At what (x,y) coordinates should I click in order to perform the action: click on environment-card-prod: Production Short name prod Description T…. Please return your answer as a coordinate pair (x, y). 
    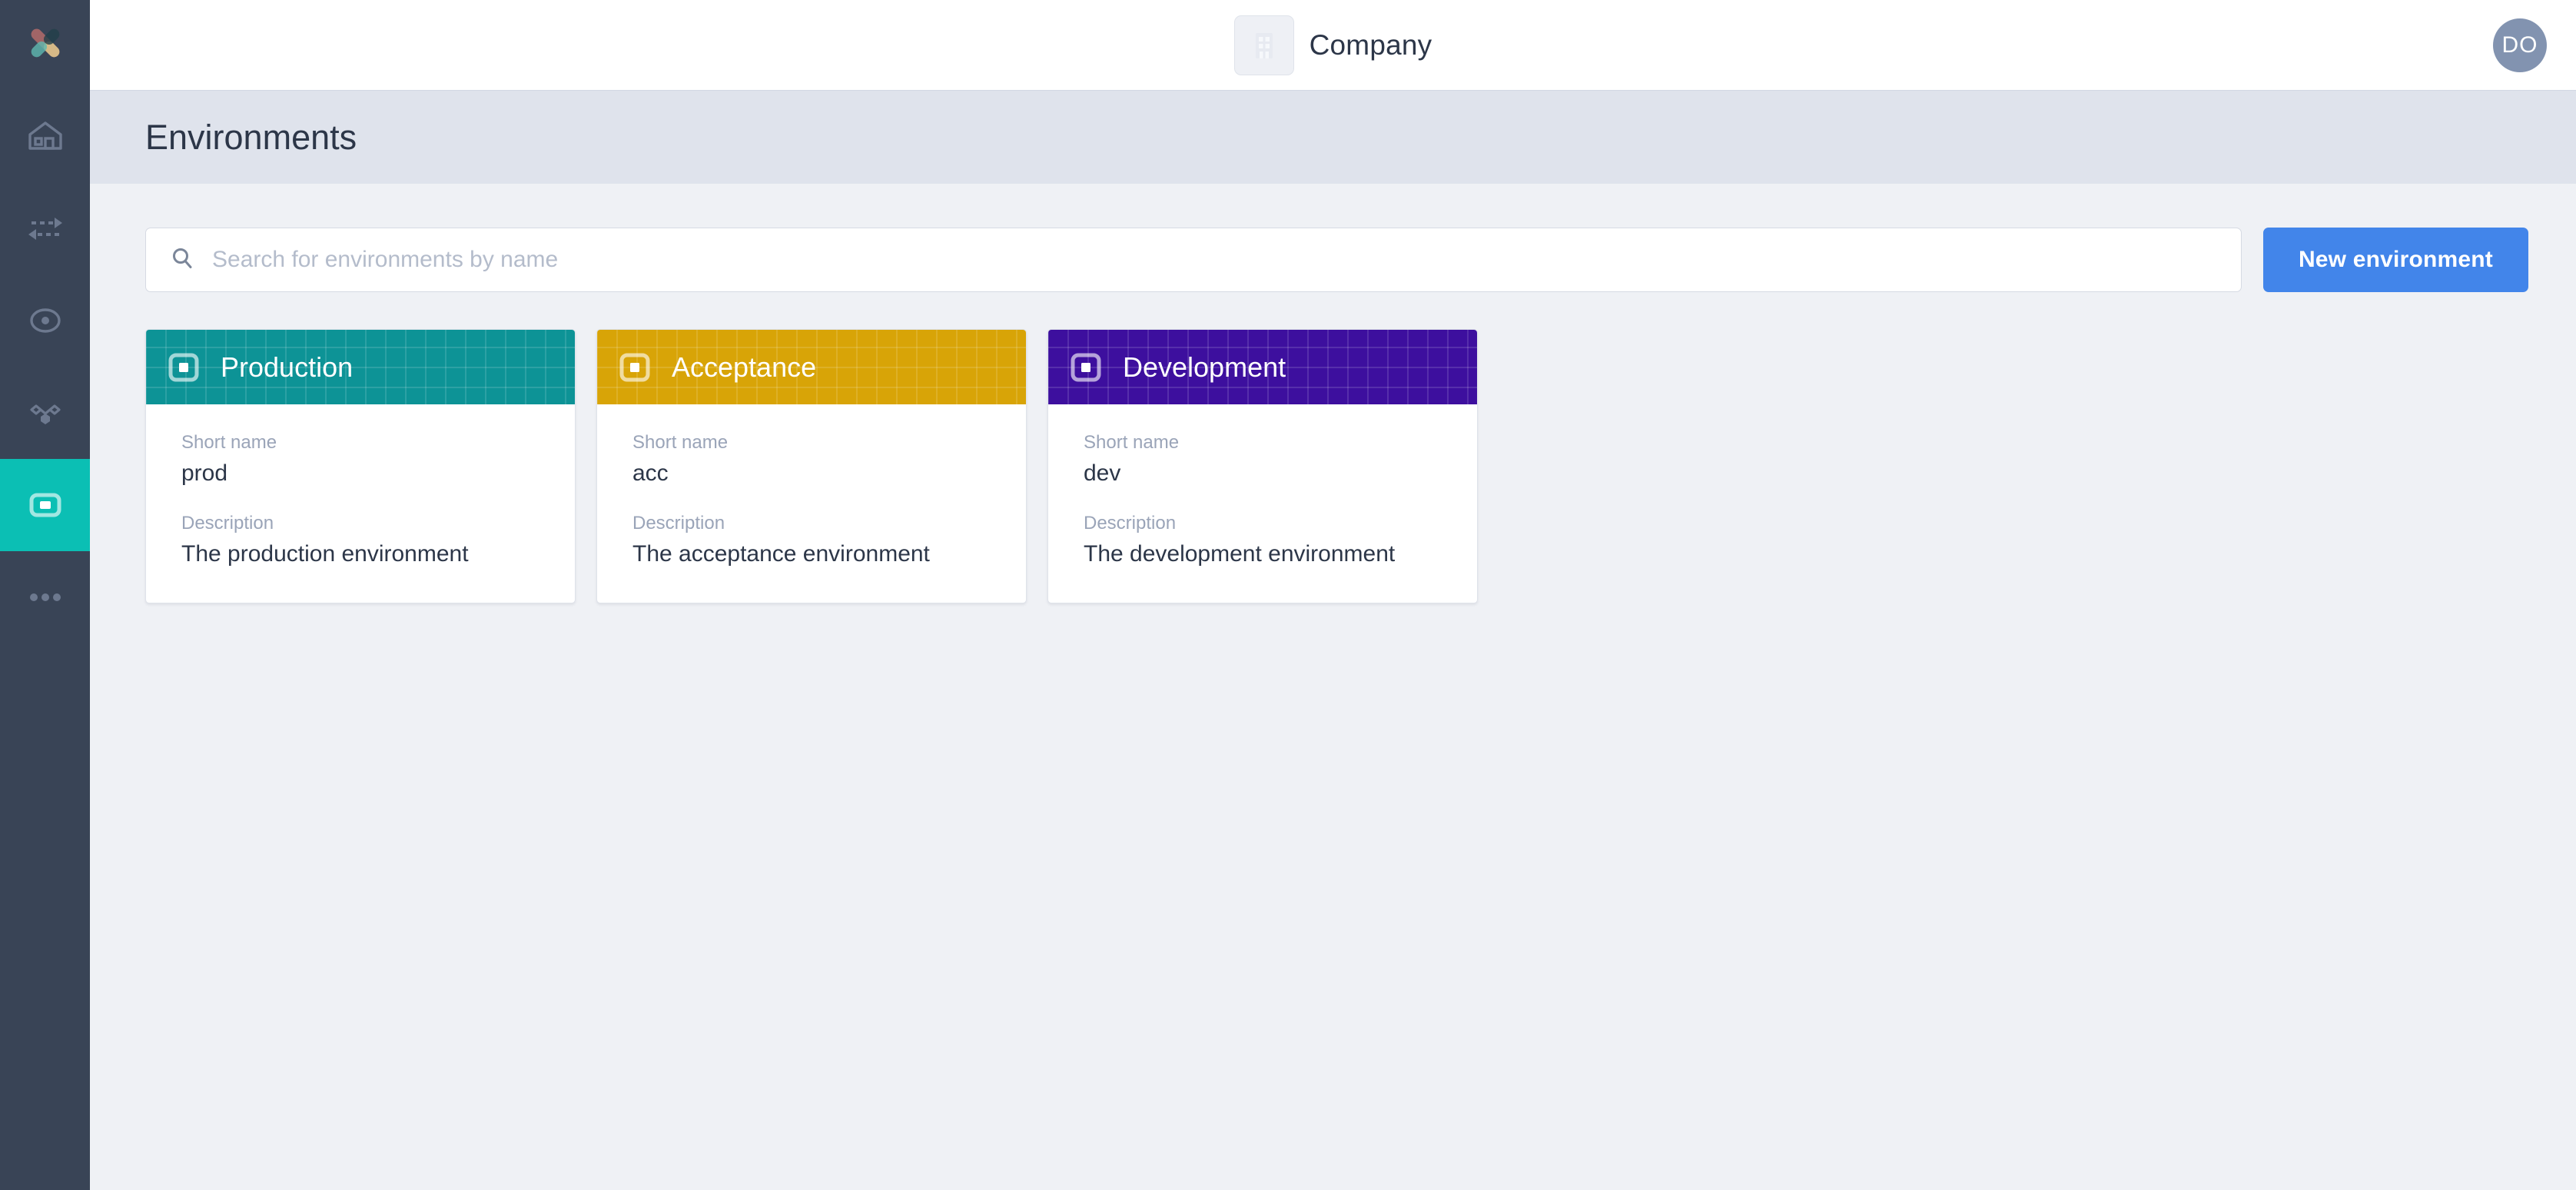
    Looking at the image, I should click on (360, 466).